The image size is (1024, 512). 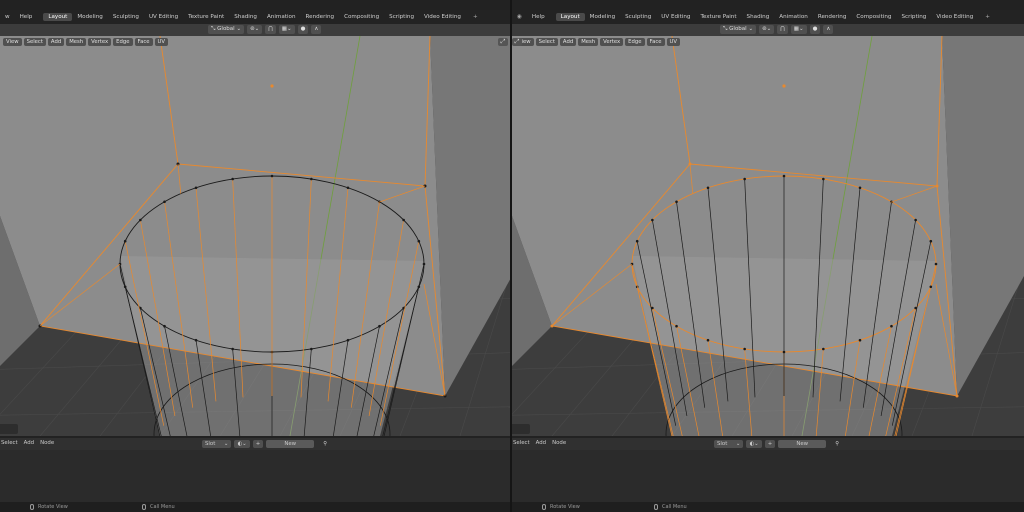 I want to click on viewport-toolbar: ⤡ Global ⌄ ⊚⌄ ⋂ ▦⌄ ● ∧, so click(x=768, y=30).